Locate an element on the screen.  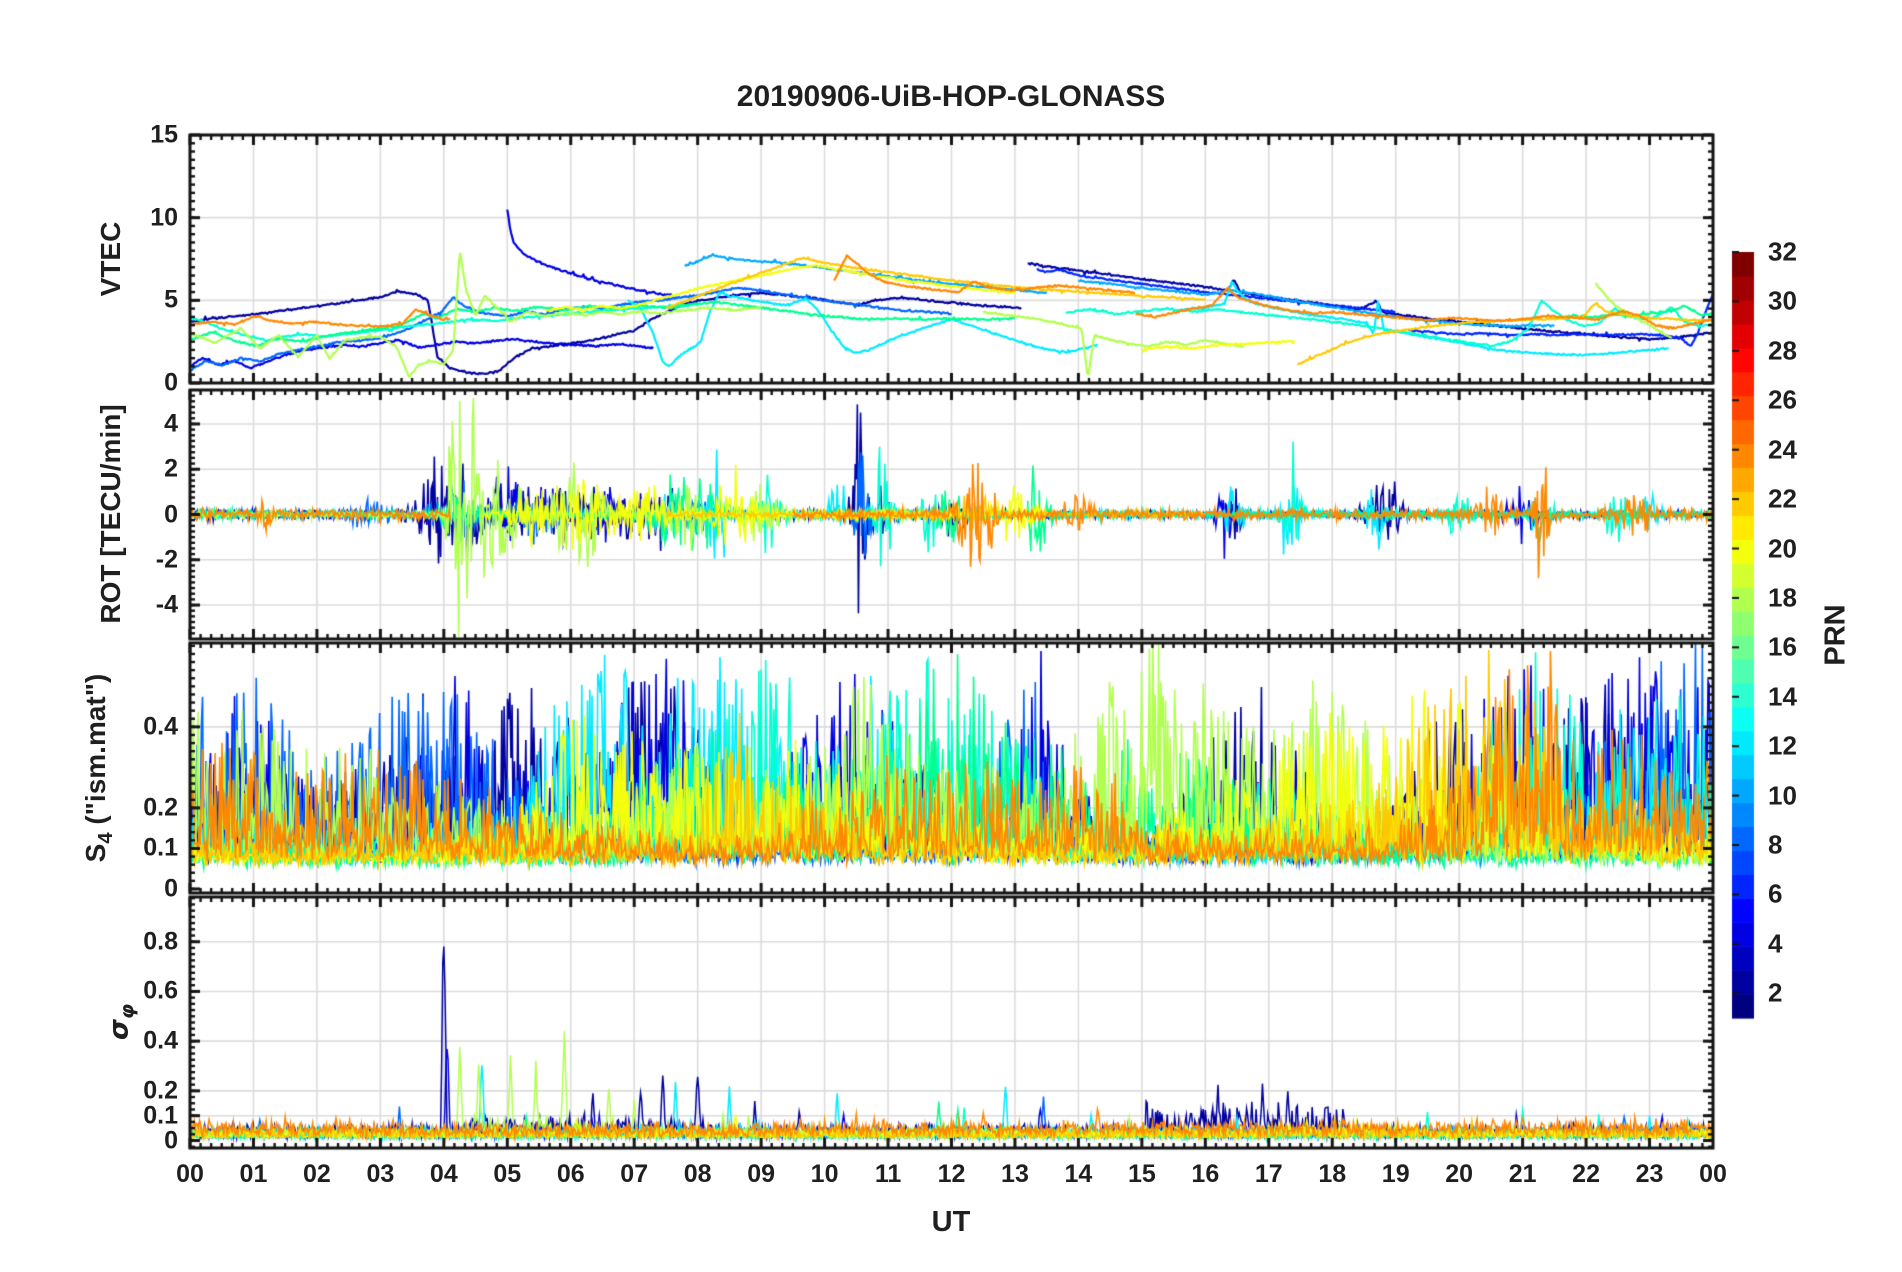
sigma_phi-y-tick-label: 0.1 is located at coordinates (160, 1115).